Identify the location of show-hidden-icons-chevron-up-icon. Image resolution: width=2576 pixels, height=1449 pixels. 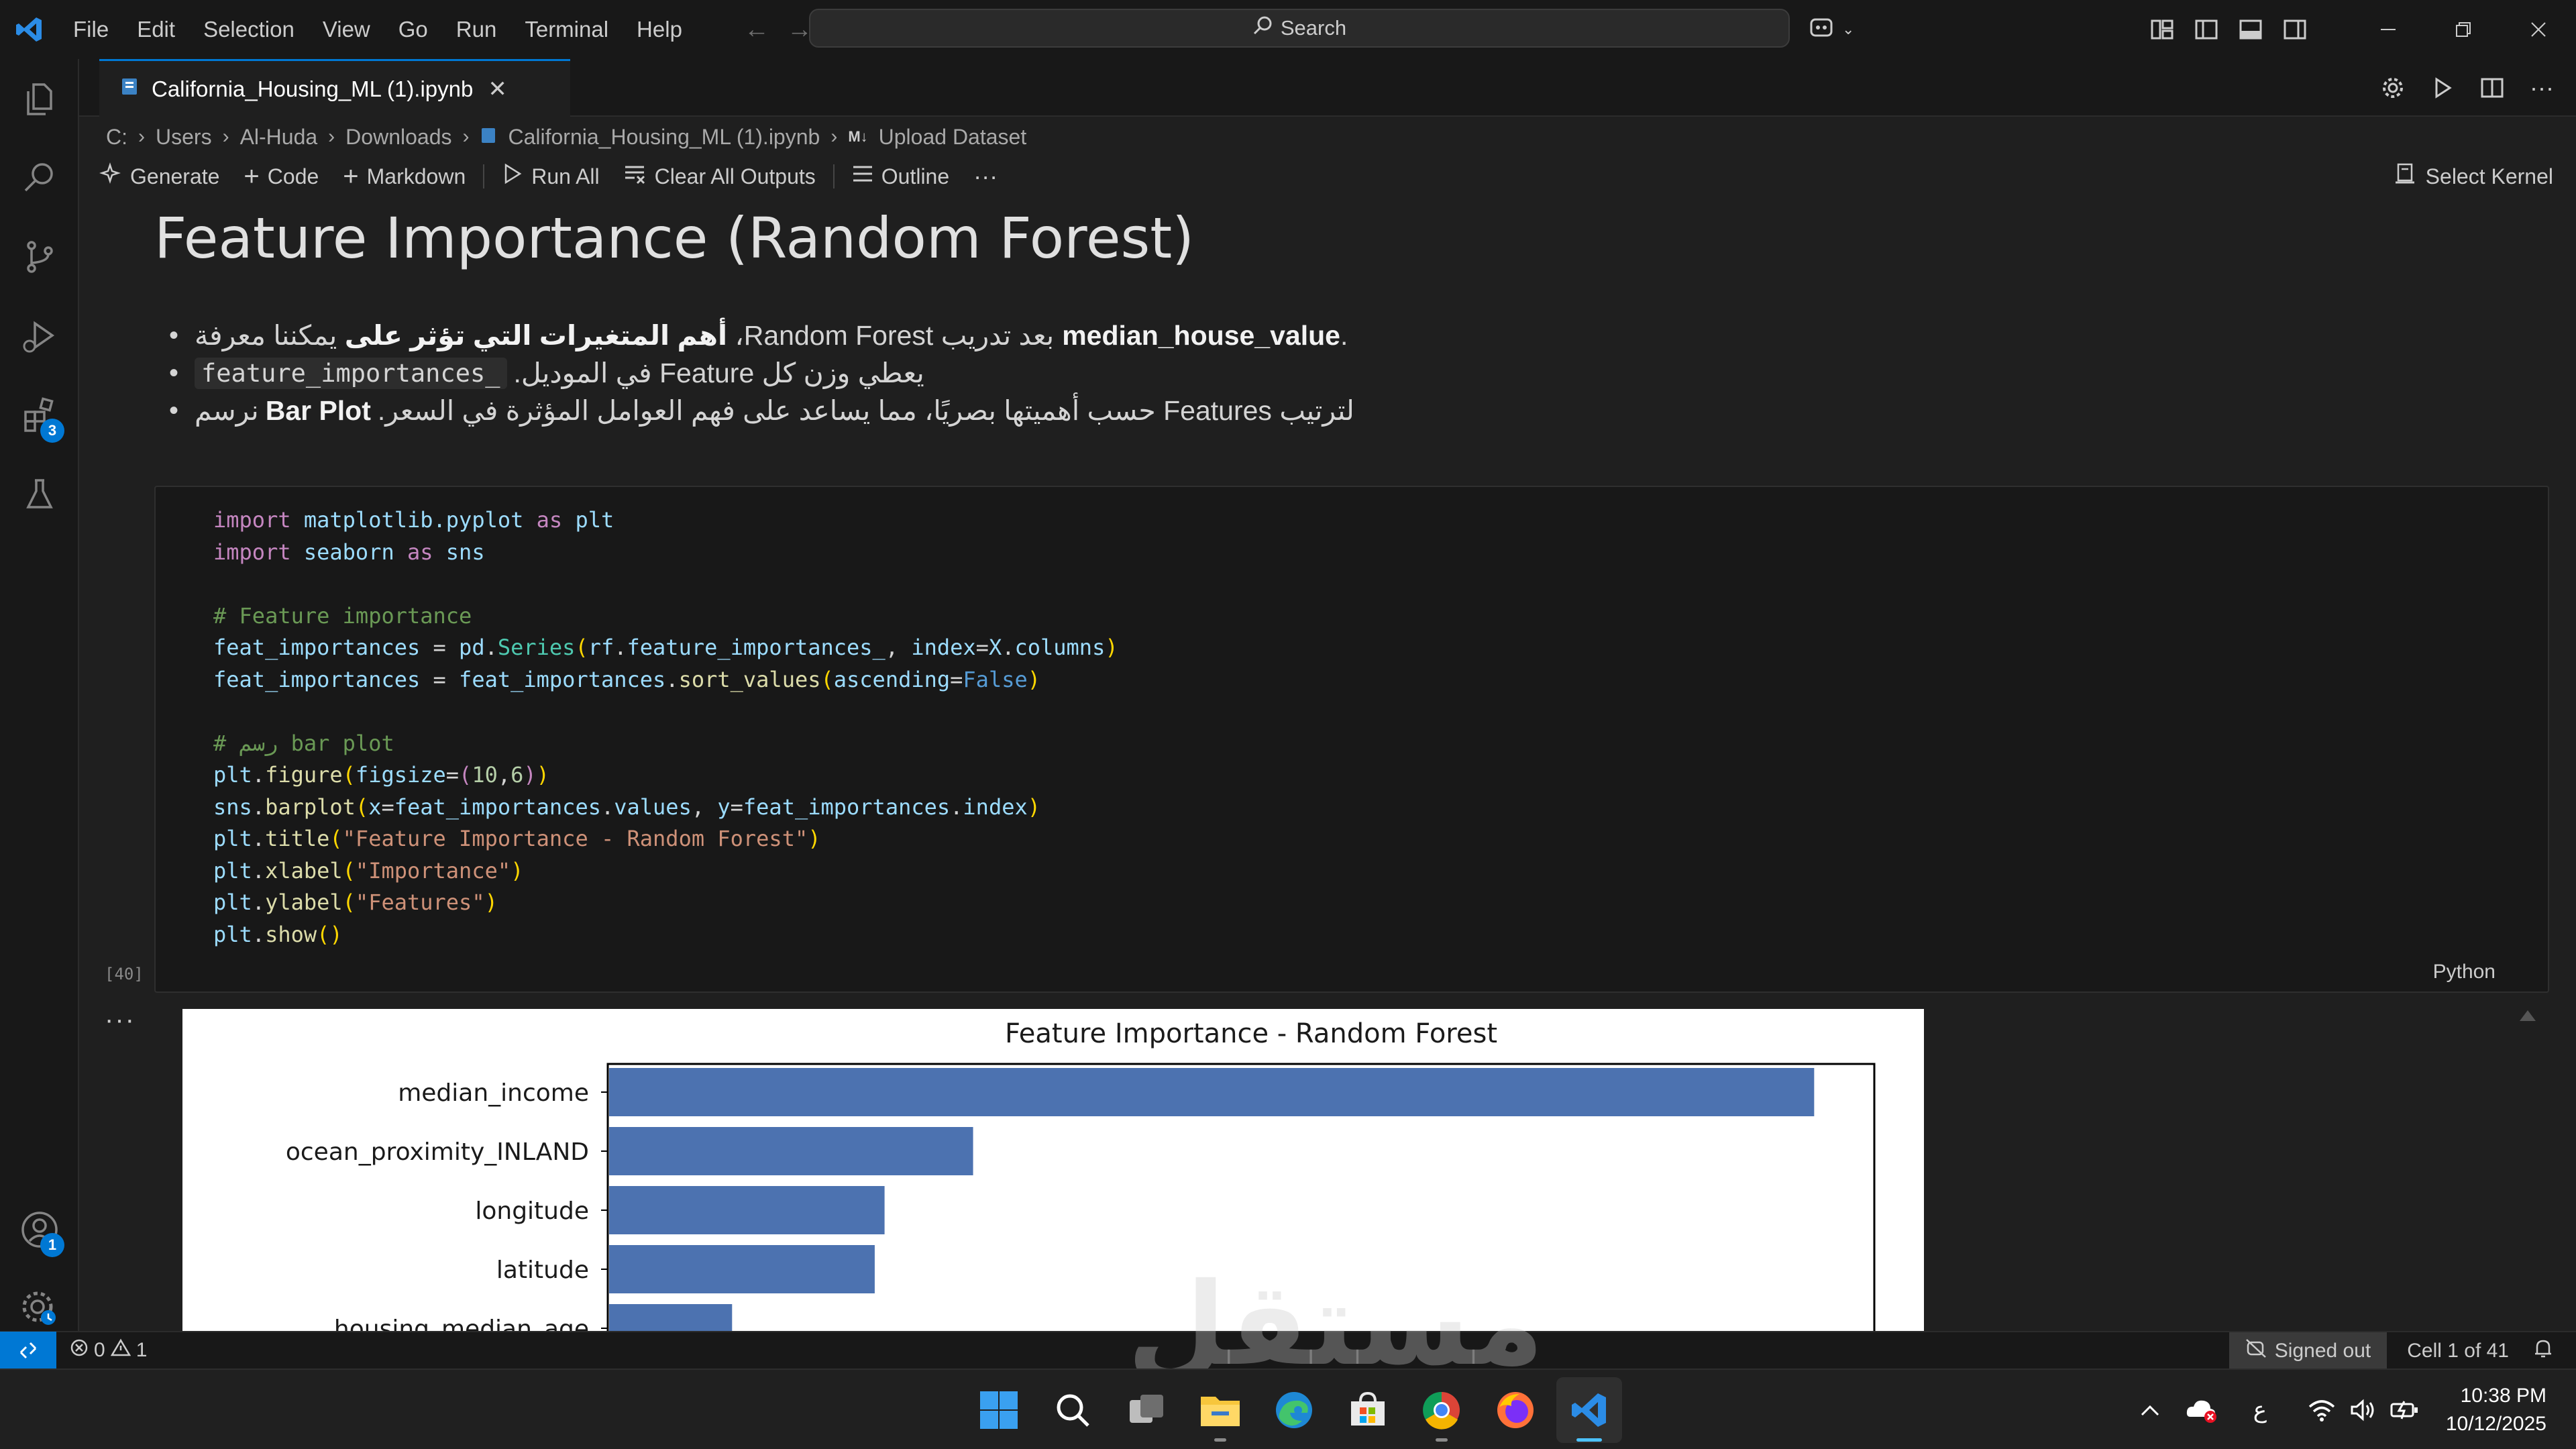
(2150, 1410).